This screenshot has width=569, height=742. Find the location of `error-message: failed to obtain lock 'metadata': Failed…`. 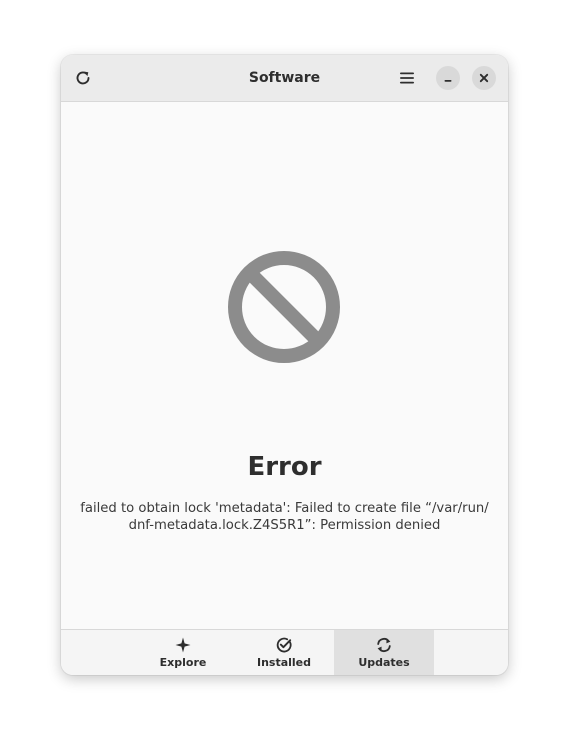

error-message: failed to obtain lock 'metadata': Failed… is located at coordinates (284, 517).